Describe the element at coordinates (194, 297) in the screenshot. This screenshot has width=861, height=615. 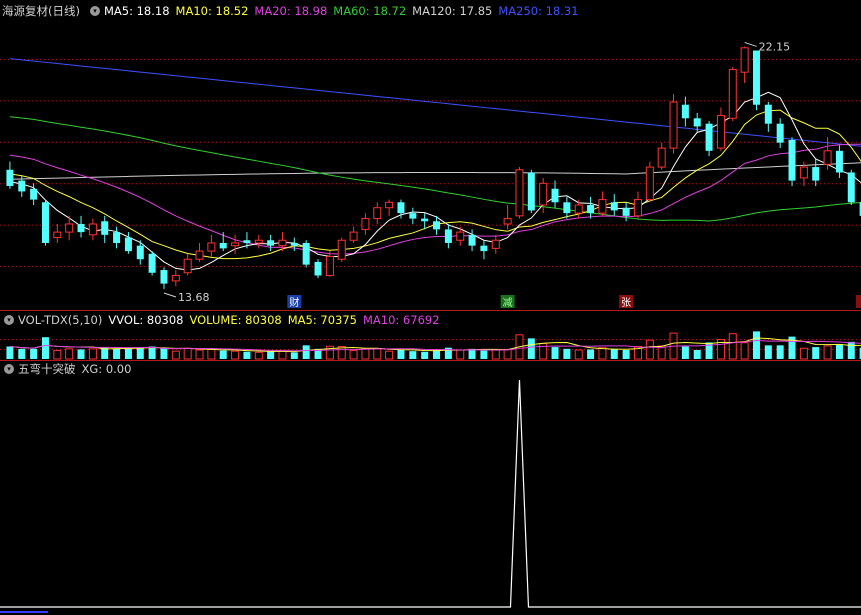
I see `low-price-label: 13.68` at that location.